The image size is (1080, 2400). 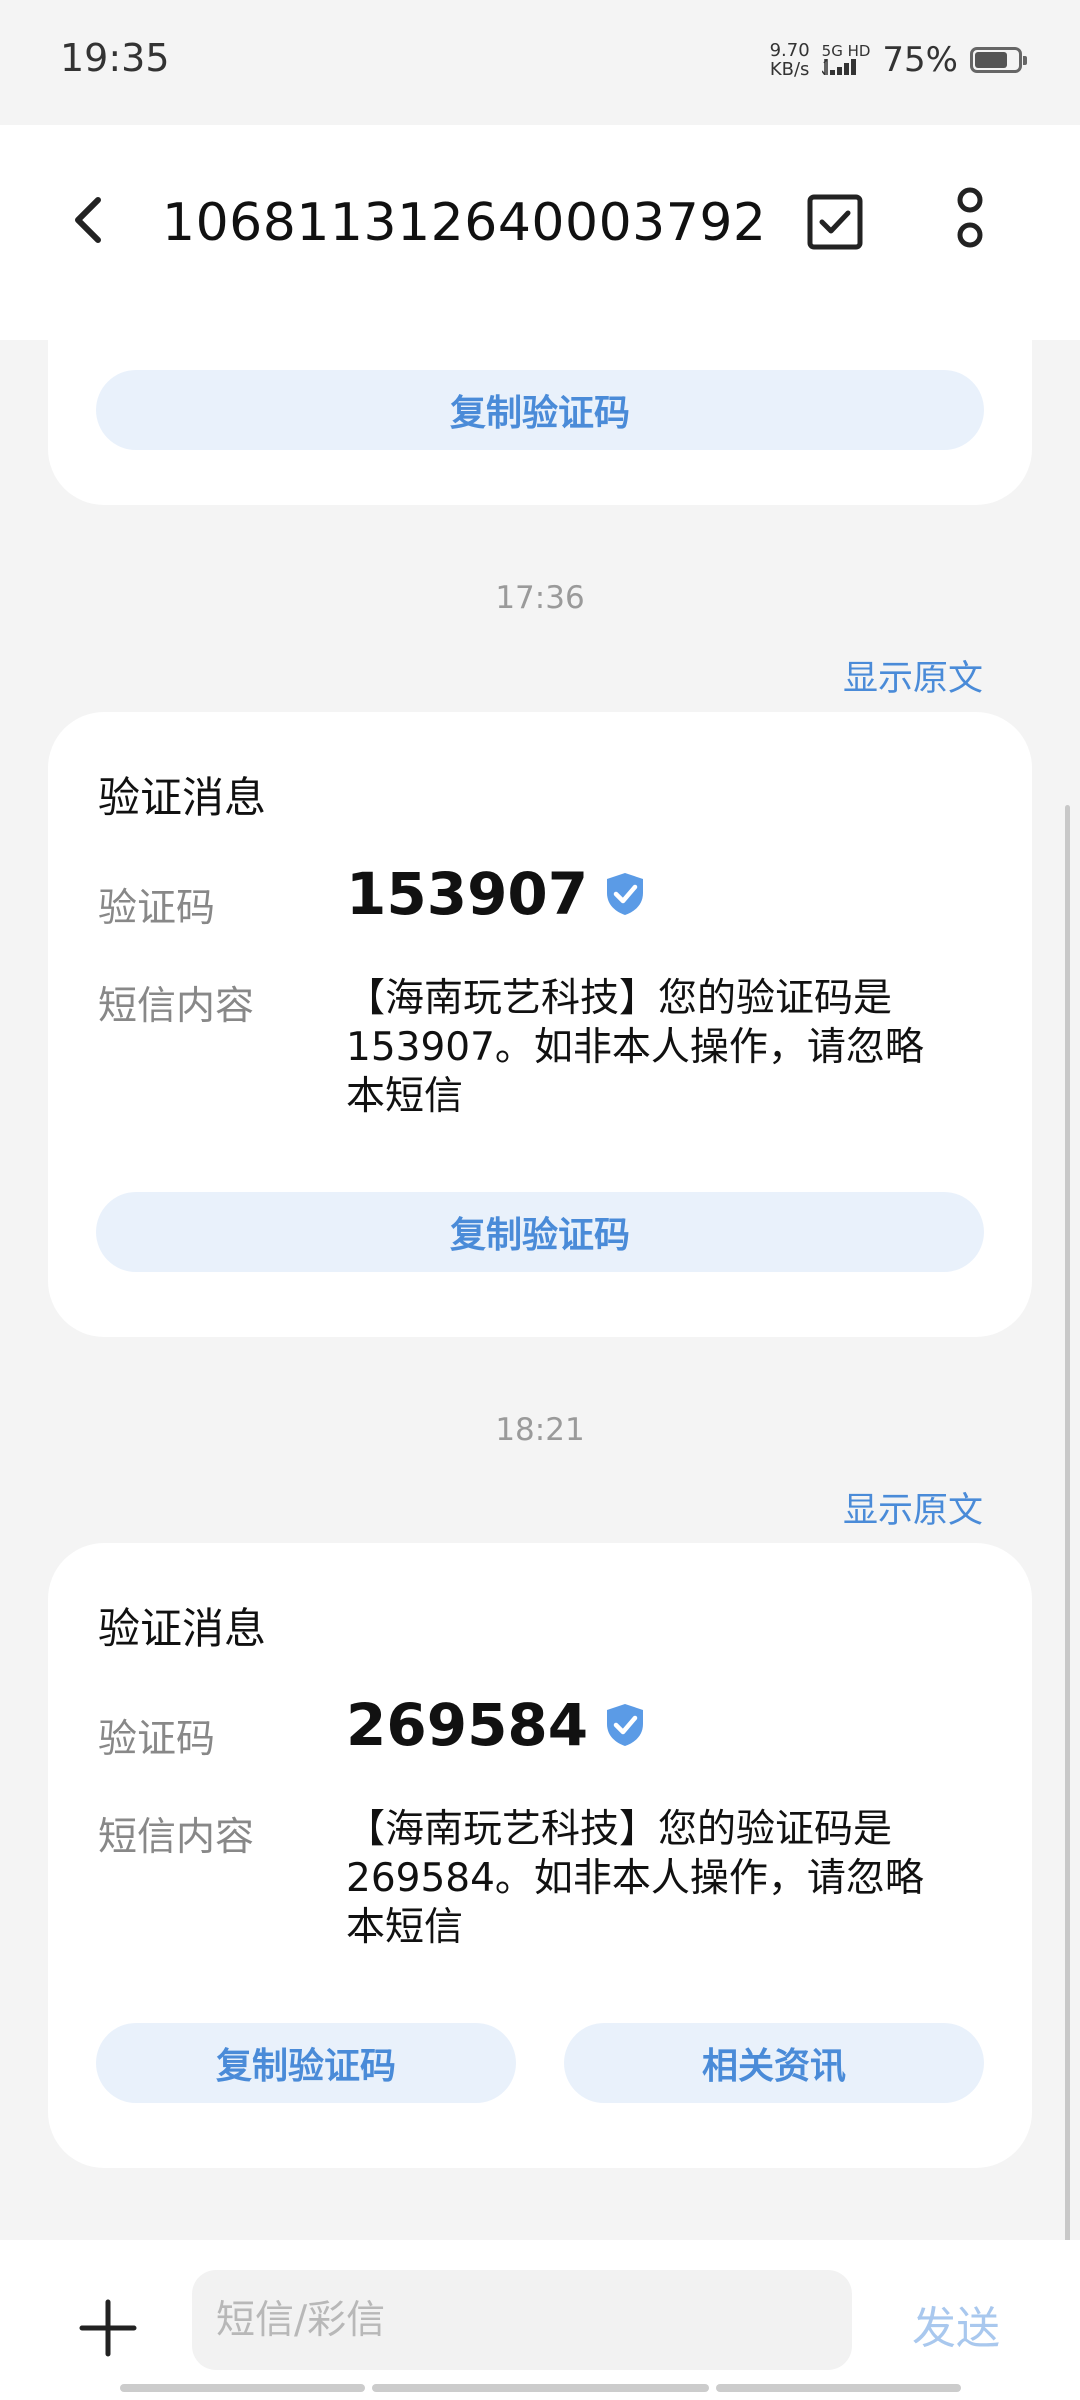 I want to click on network-speed-value: 9.70, so click(x=789, y=50).